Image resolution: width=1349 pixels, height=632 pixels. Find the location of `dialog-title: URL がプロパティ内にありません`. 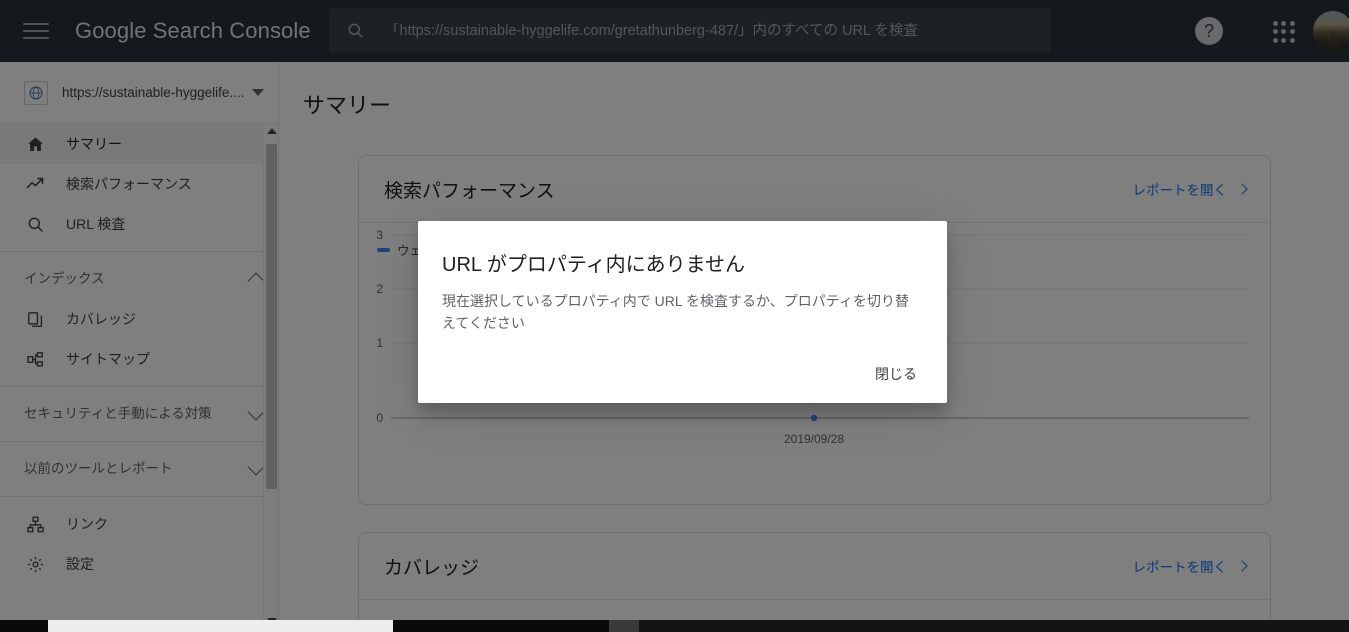

dialog-title: URL がプロパティ内にありません is located at coordinates (594, 265).